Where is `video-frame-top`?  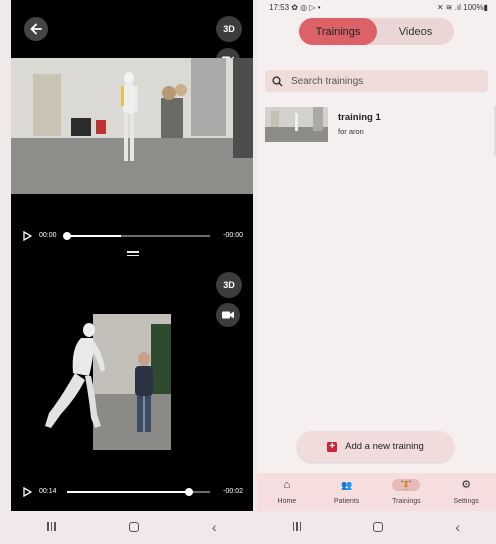
video-frame-top is located at coordinates (132, 126).